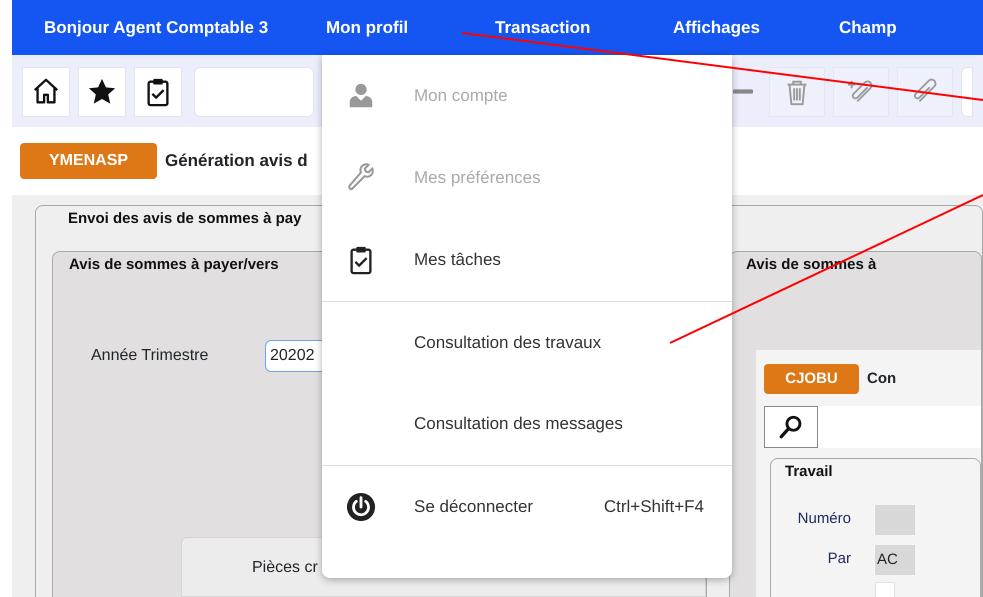 This screenshot has height=597, width=983. Describe the element at coordinates (527, 506) in the screenshot. I see `menu-item: Se déconnecter Ctrl+Shift+F4` at that location.